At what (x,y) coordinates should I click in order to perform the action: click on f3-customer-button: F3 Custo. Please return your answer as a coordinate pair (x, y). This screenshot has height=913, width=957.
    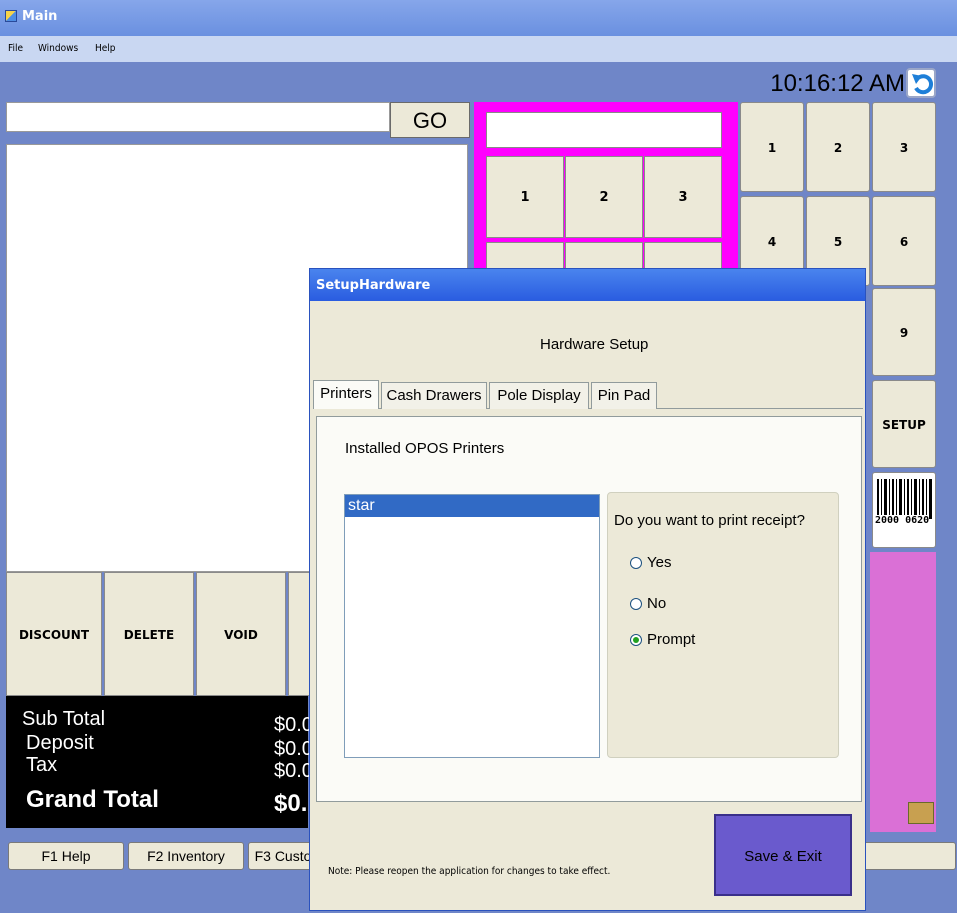
    Looking at the image, I should click on (283, 856).